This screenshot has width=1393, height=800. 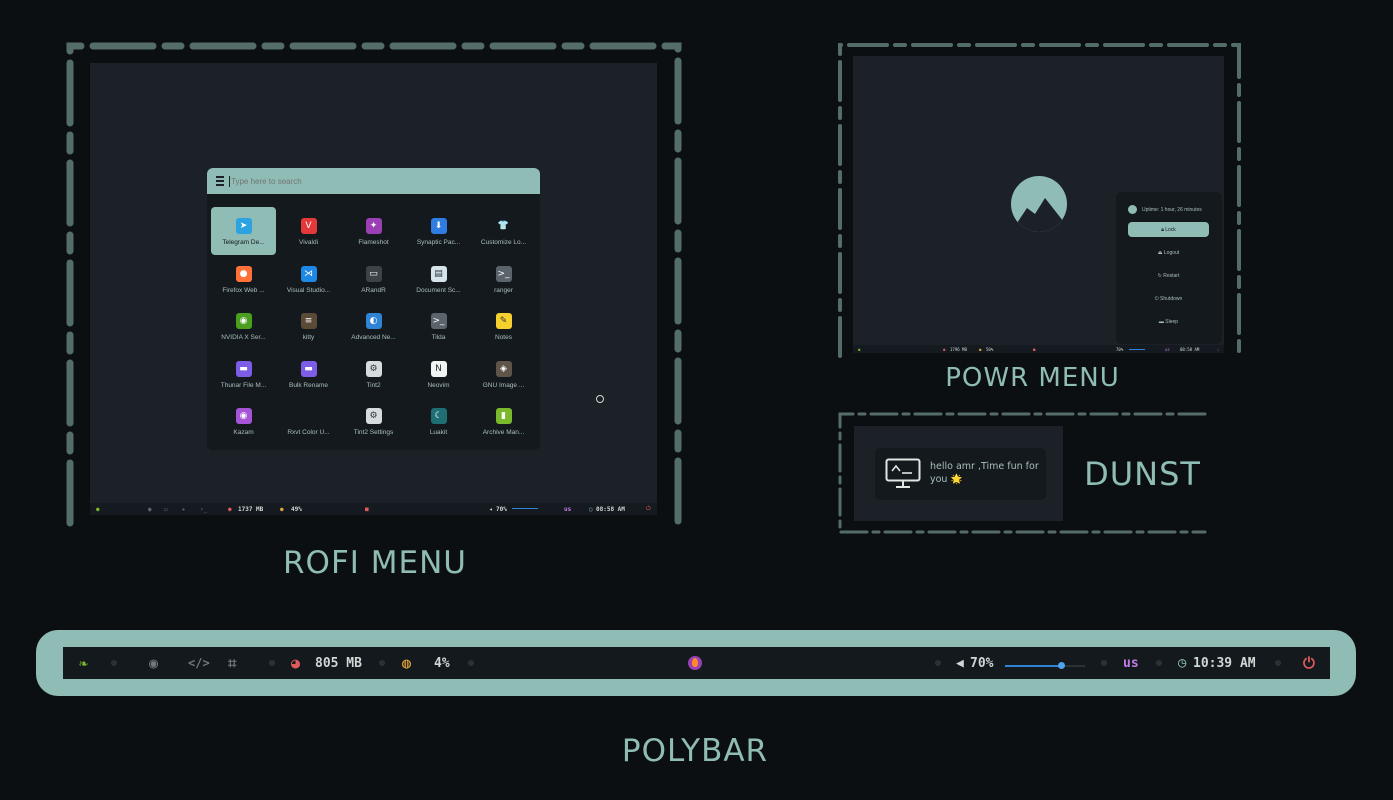 What do you see at coordinates (1168, 275) in the screenshot?
I see `restart-option: ↻ Restart` at bounding box center [1168, 275].